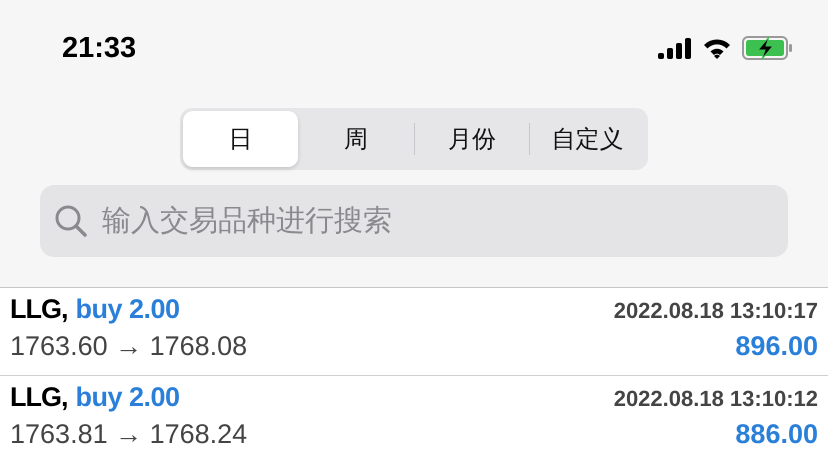  Describe the element at coordinates (240, 139) in the screenshot. I see `period-tab: 日` at that location.